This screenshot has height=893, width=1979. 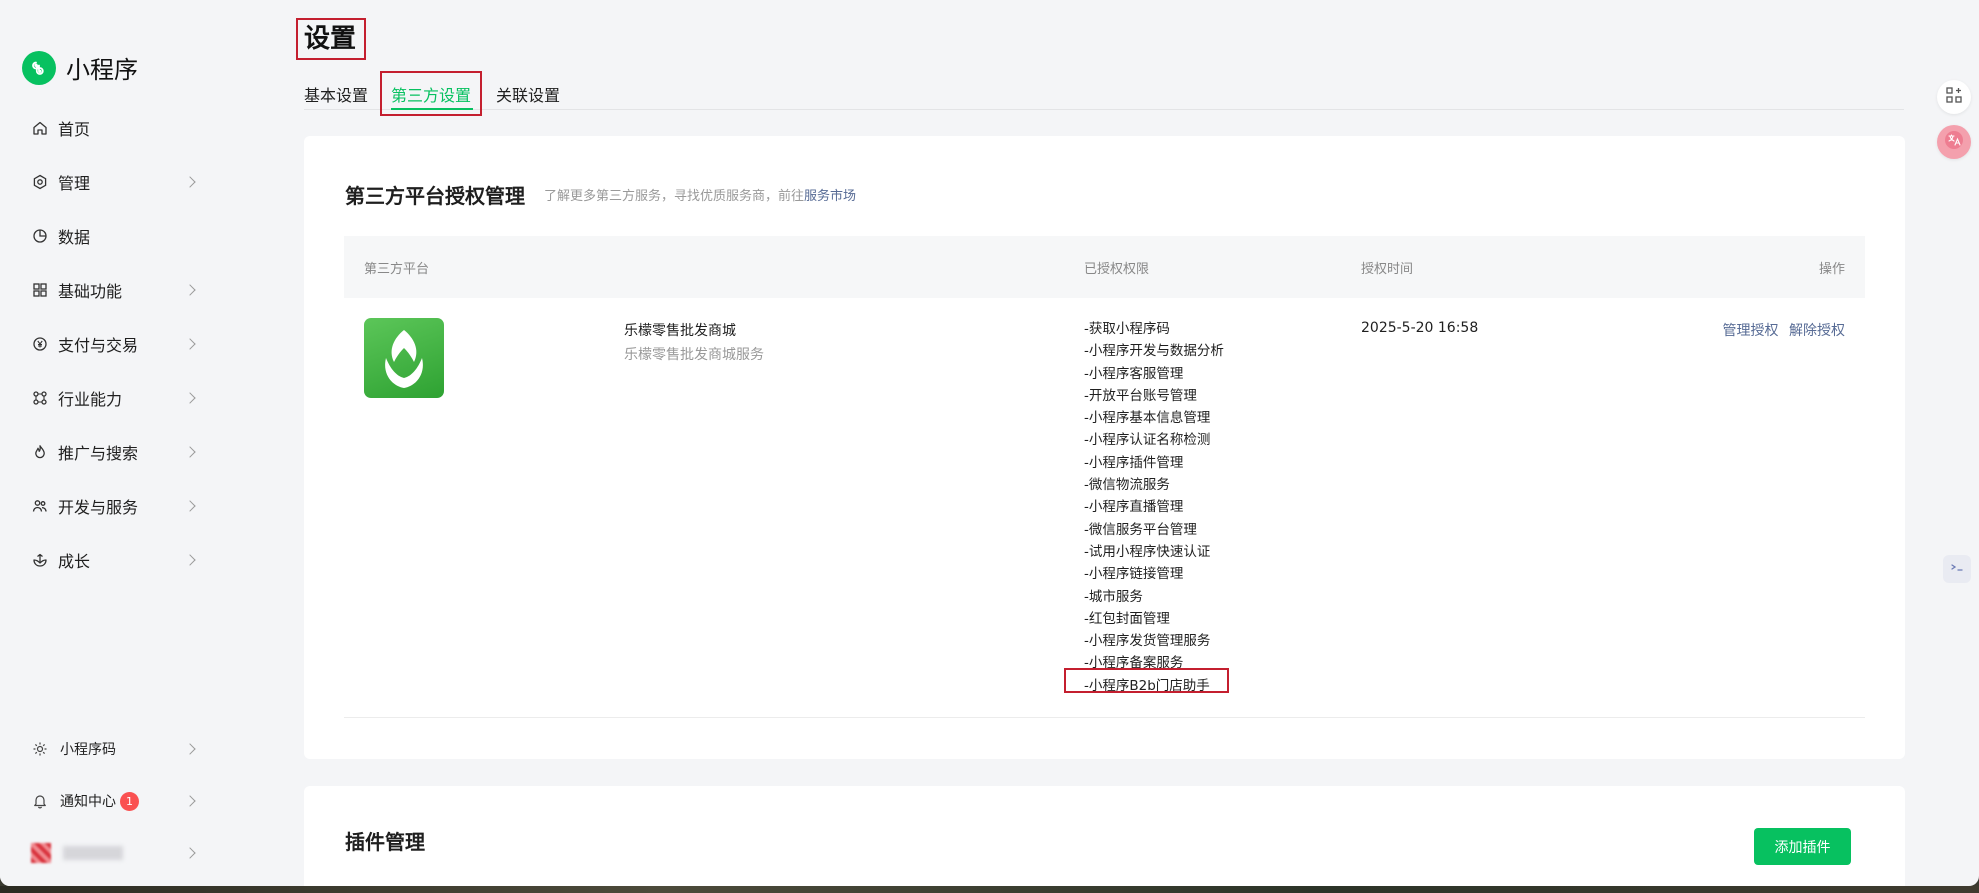 I want to click on sidebar-item-qrcode: 小程序码, so click(x=115, y=749).